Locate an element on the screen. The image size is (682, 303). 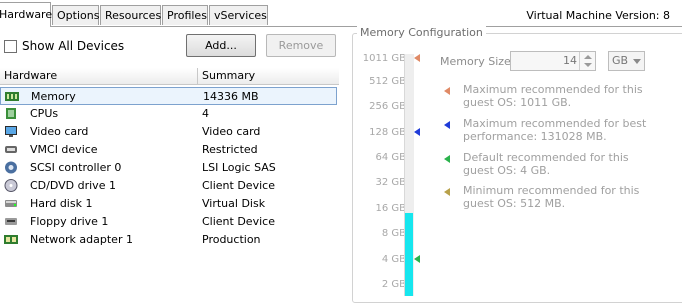
min-recommended-marker-icon is located at coordinates (447, 192).